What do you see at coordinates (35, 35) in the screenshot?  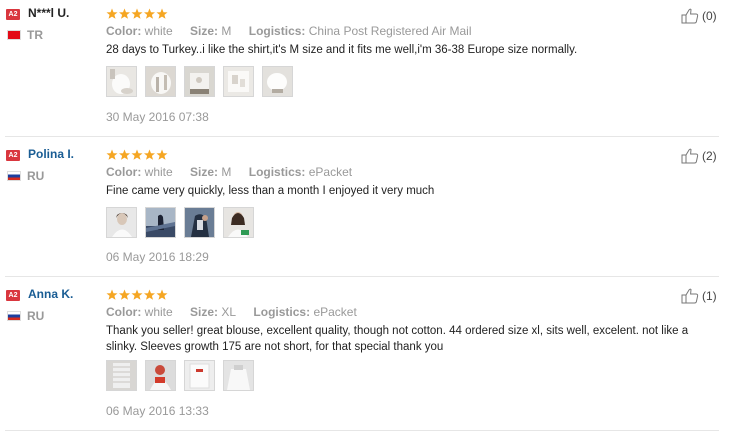 I see `reviewer-country: TR` at bounding box center [35, 35].